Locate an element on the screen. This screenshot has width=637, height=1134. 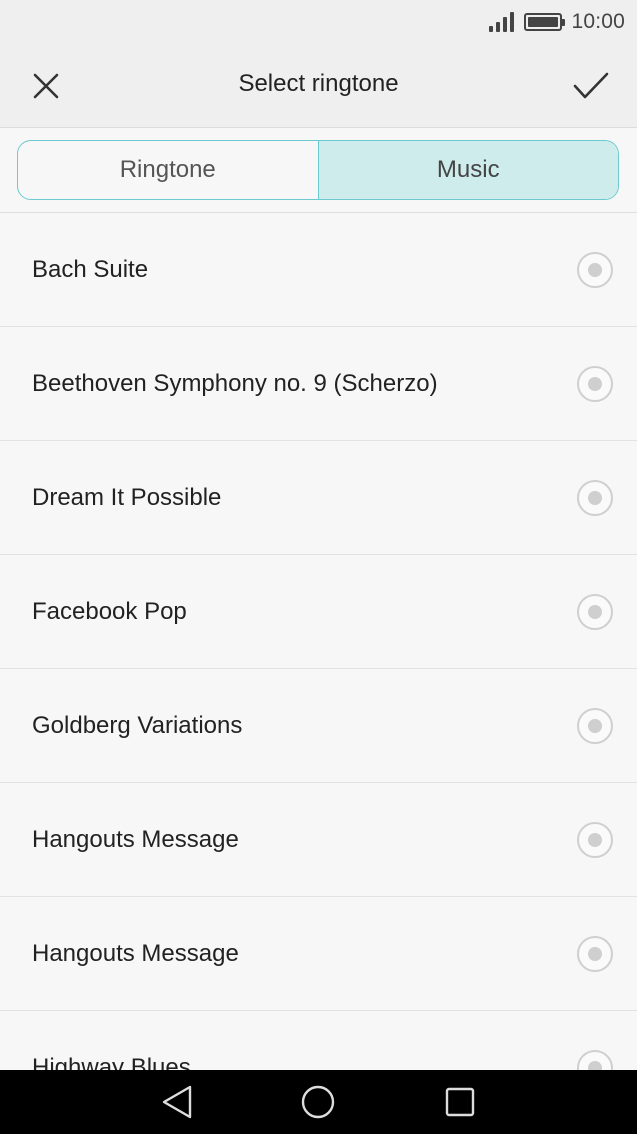
home-icon is located at coordinates (318, 1102).